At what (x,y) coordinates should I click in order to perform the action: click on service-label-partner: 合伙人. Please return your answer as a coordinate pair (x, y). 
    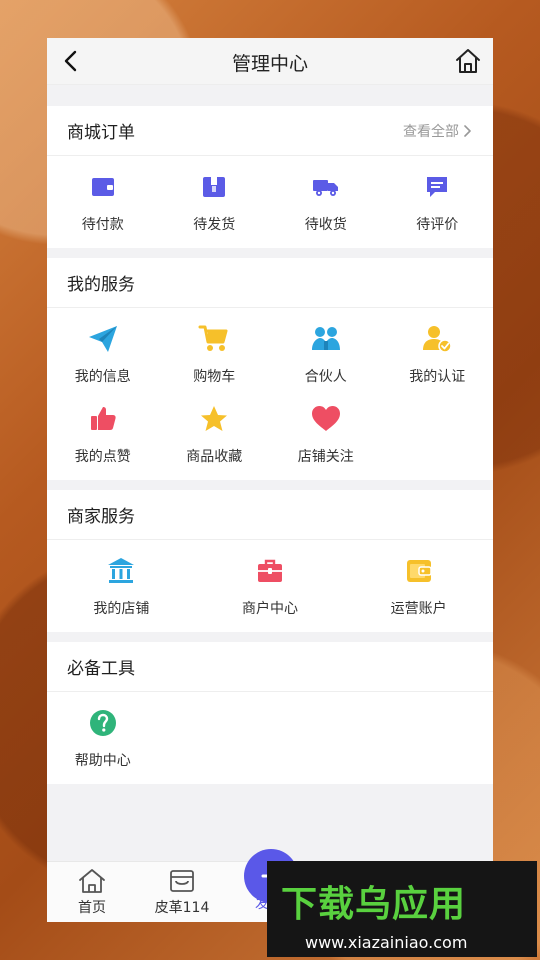
    Looking at the image, I should click on (325, 377).